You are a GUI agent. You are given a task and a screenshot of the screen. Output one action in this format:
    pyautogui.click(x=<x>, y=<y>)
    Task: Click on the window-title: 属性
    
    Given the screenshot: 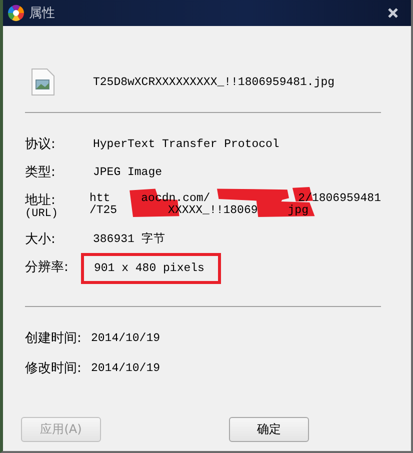 What is the action you would take?
    pyautogui.click(x=42, y=13)
    